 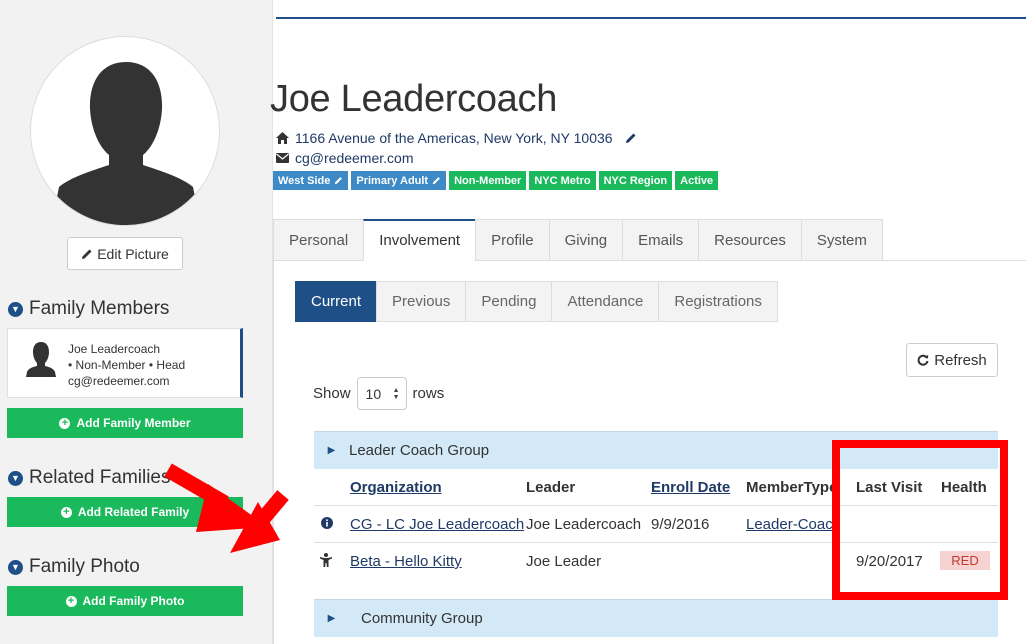 I want to click on annotation-arrows, so click(x=226, y=508).